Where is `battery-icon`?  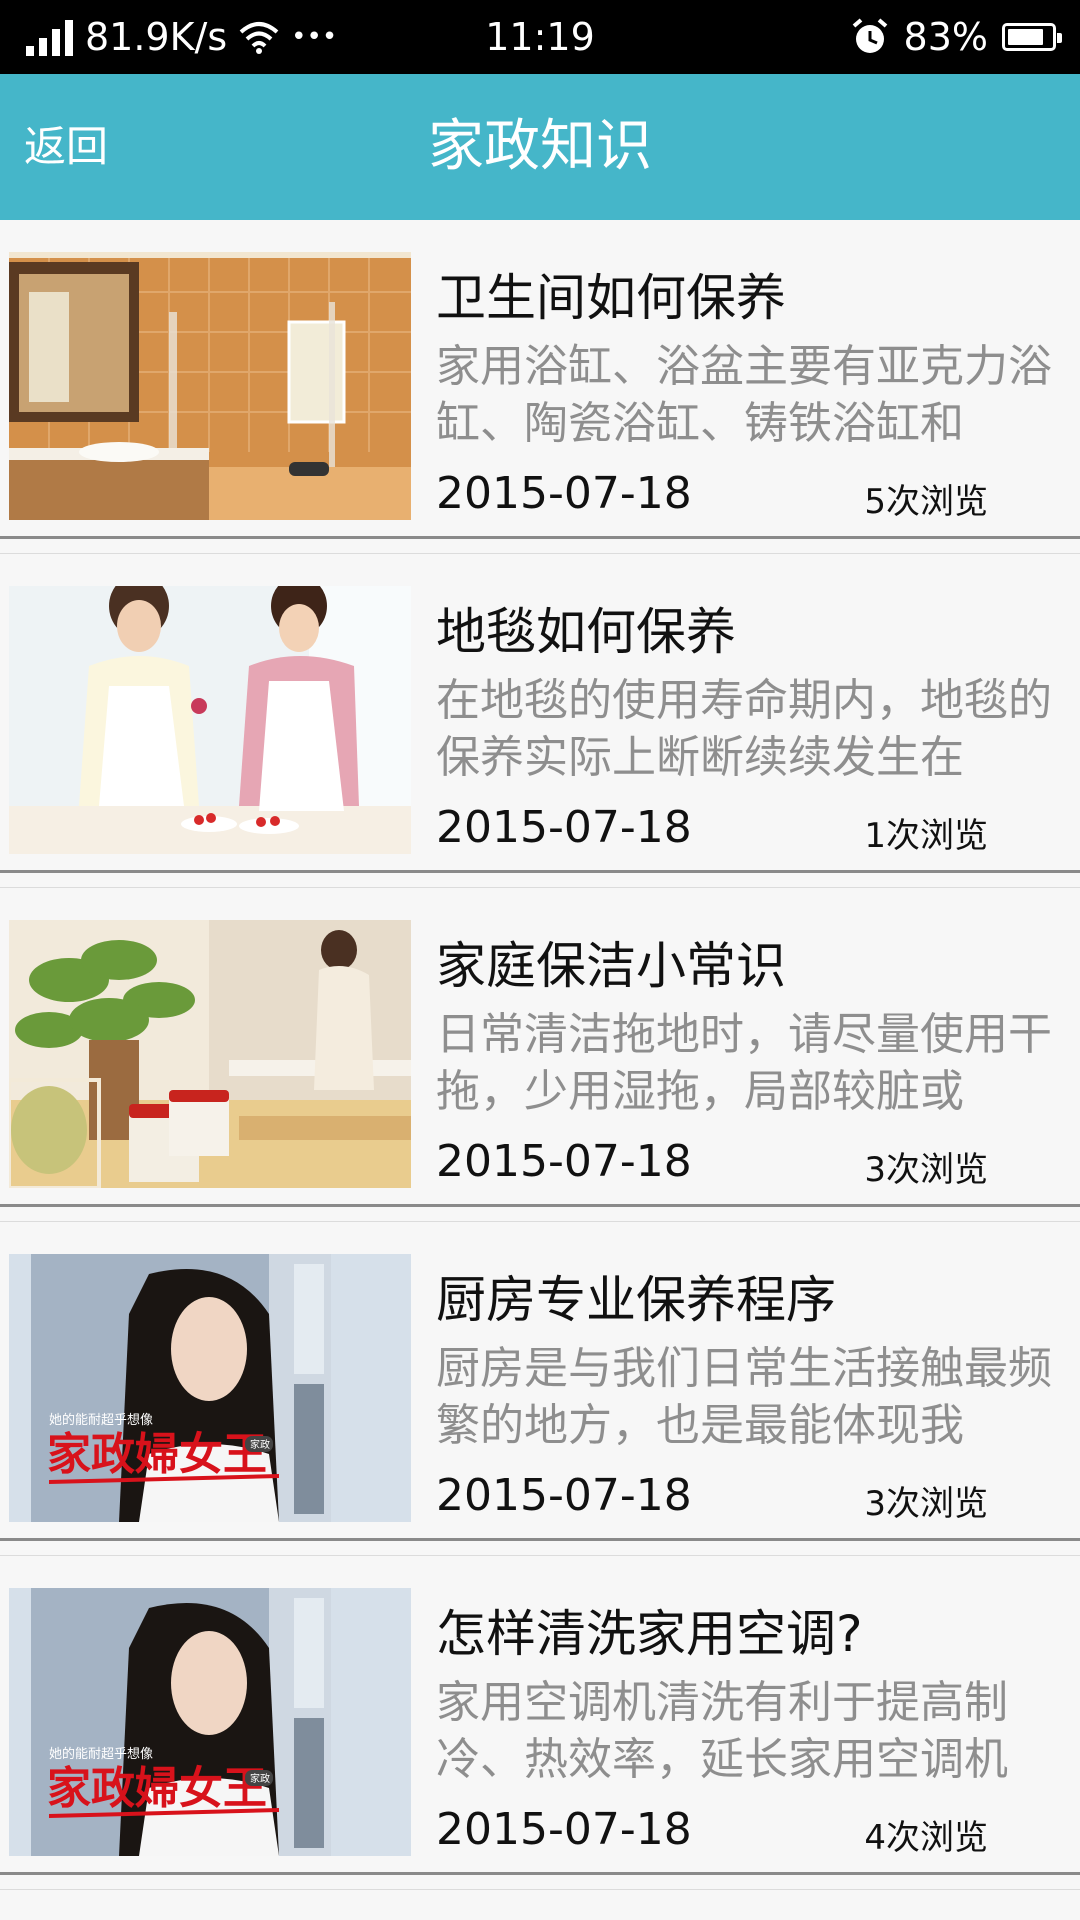
battery-icon is located at coordinates (1032, 37).